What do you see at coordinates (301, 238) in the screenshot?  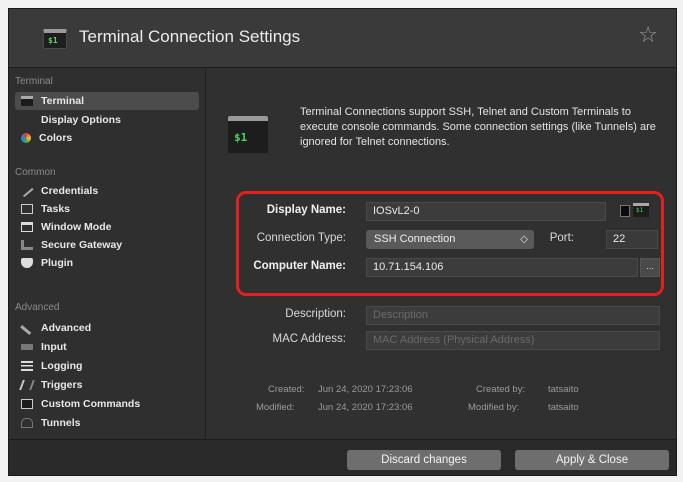 I see `connection-type-label: Connection Type:` at bounding box center [301, 238].